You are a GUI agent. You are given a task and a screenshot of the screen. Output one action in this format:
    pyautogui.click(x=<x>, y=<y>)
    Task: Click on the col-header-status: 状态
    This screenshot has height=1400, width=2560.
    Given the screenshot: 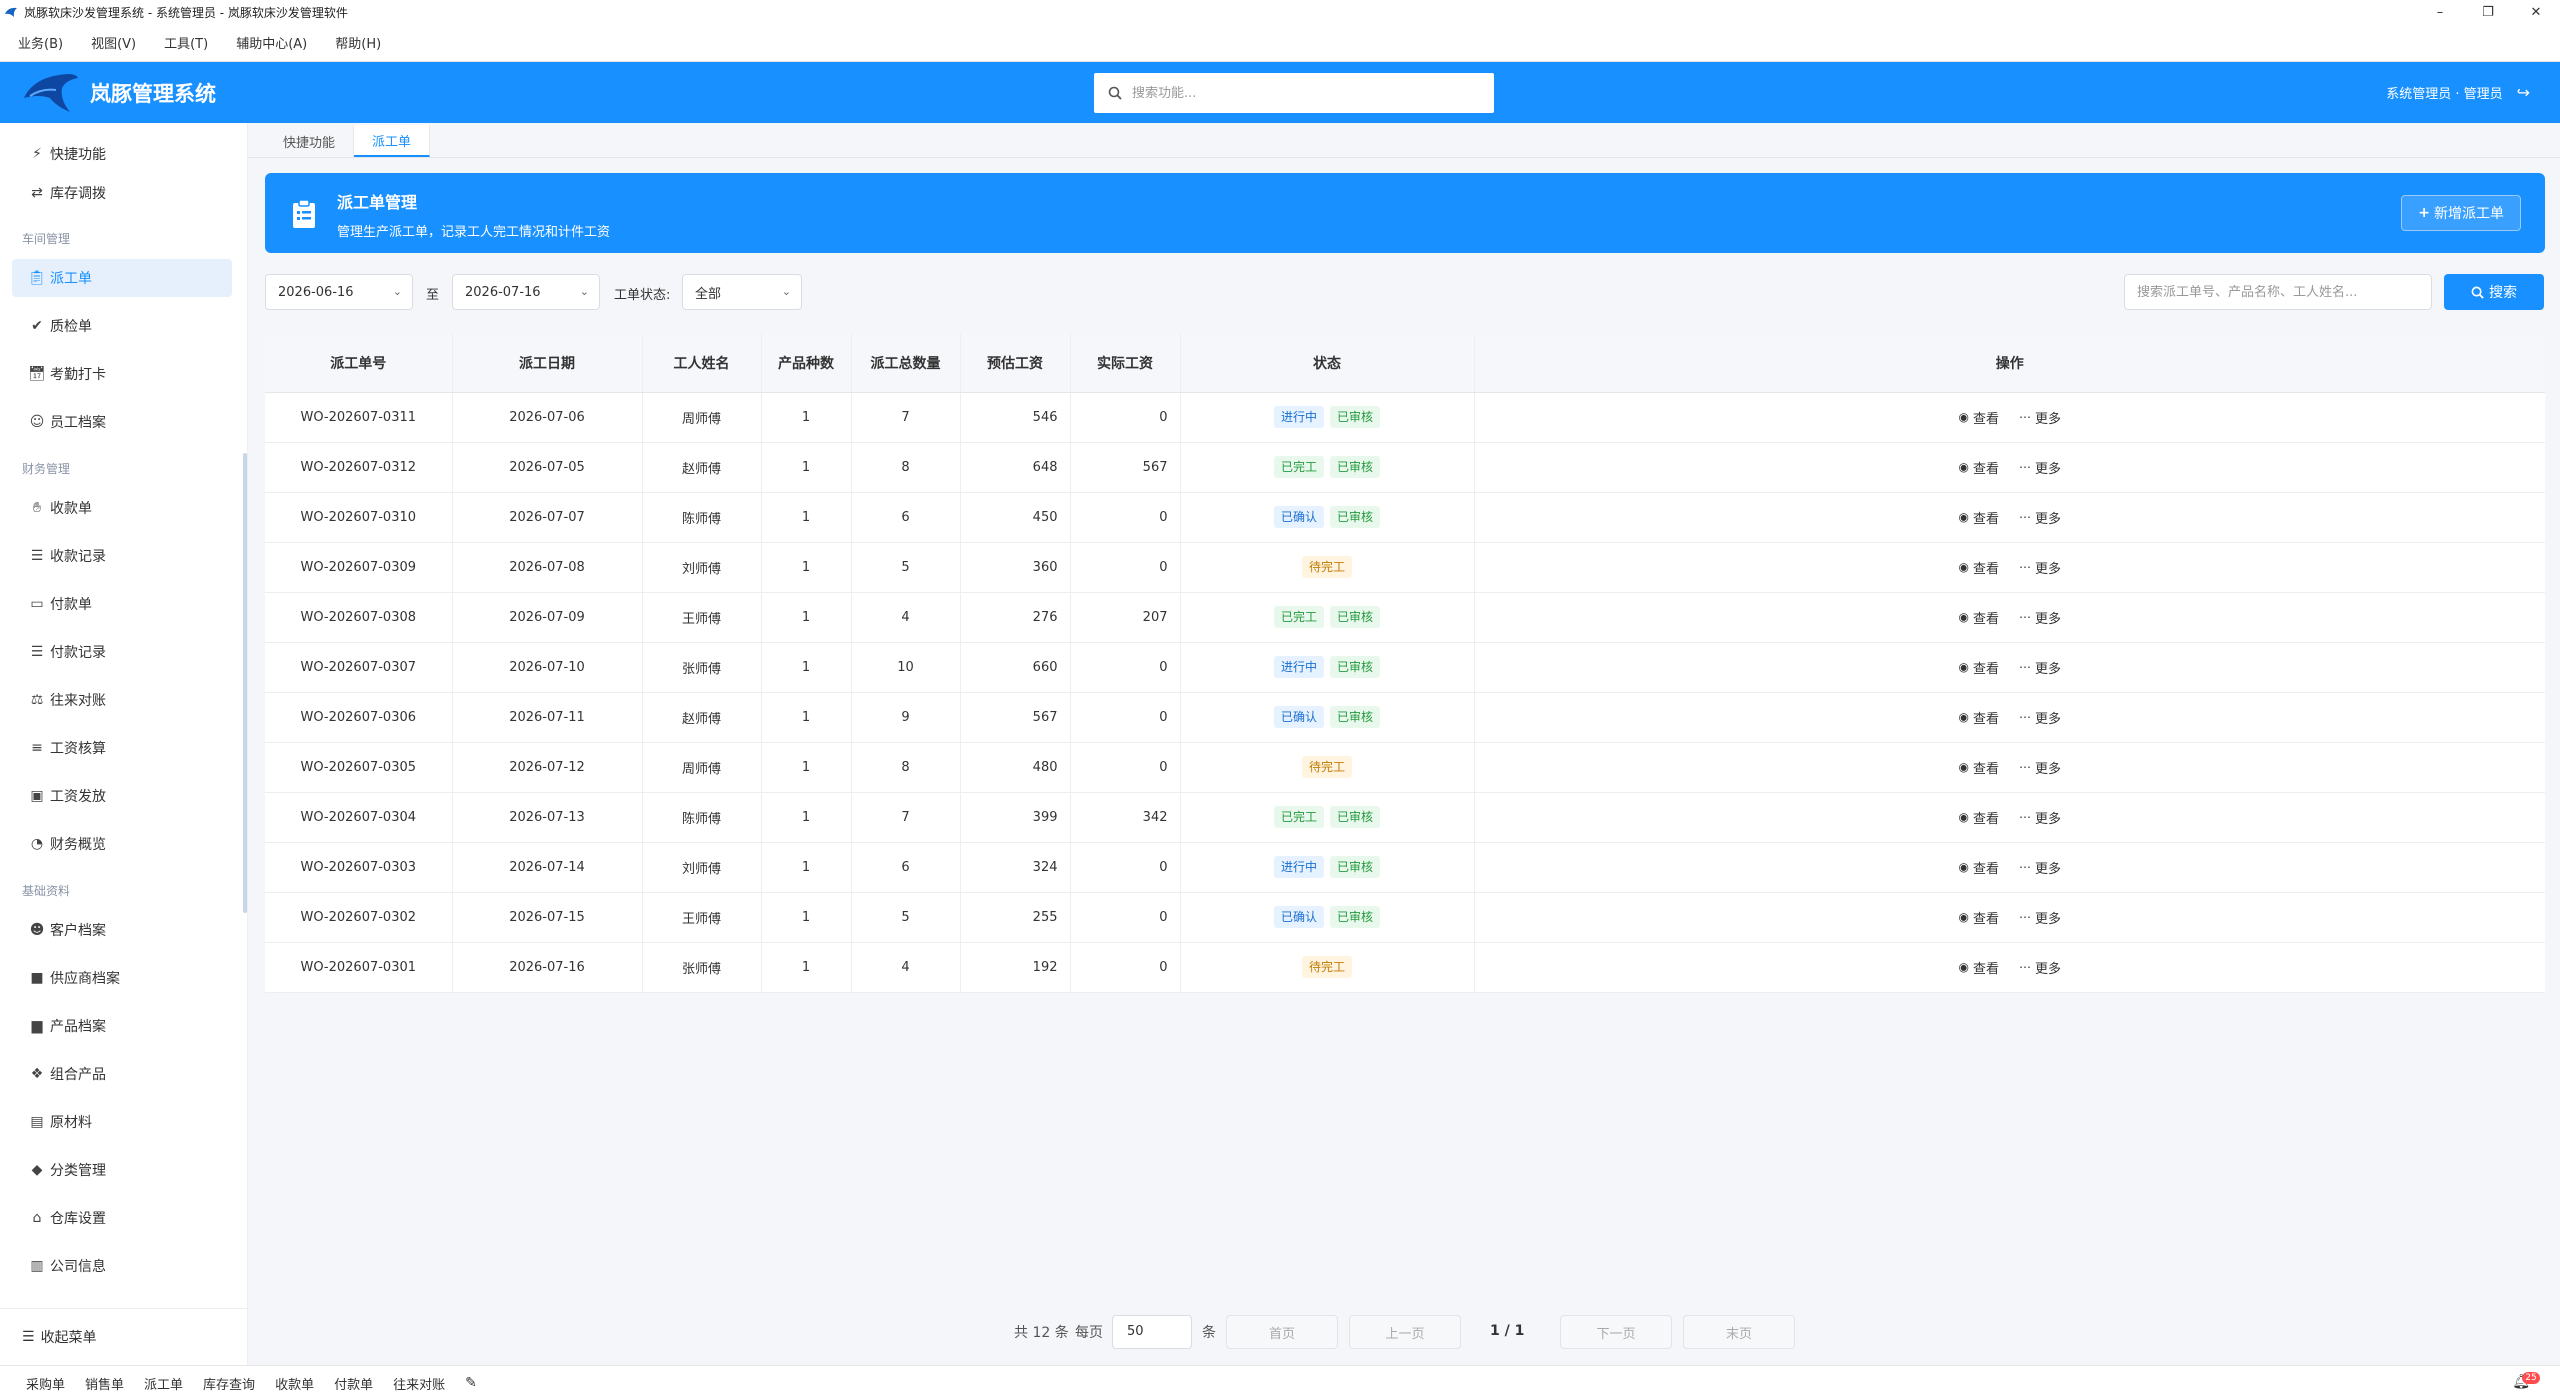 What is the action you would take?
    pyautogui.click(x=1327, y=363)
    